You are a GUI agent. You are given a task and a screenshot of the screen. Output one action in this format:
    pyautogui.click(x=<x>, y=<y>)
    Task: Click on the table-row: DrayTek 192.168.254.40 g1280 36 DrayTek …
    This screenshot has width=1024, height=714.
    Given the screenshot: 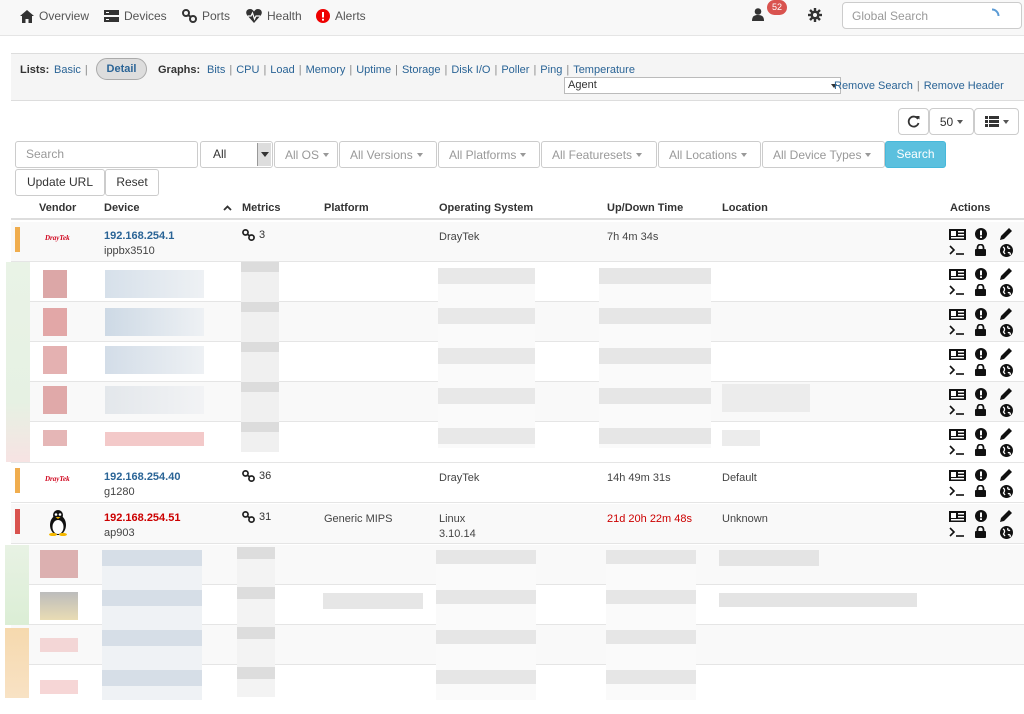 What is the action you would take?
    pyautogui.click(x=517, y=483)
    